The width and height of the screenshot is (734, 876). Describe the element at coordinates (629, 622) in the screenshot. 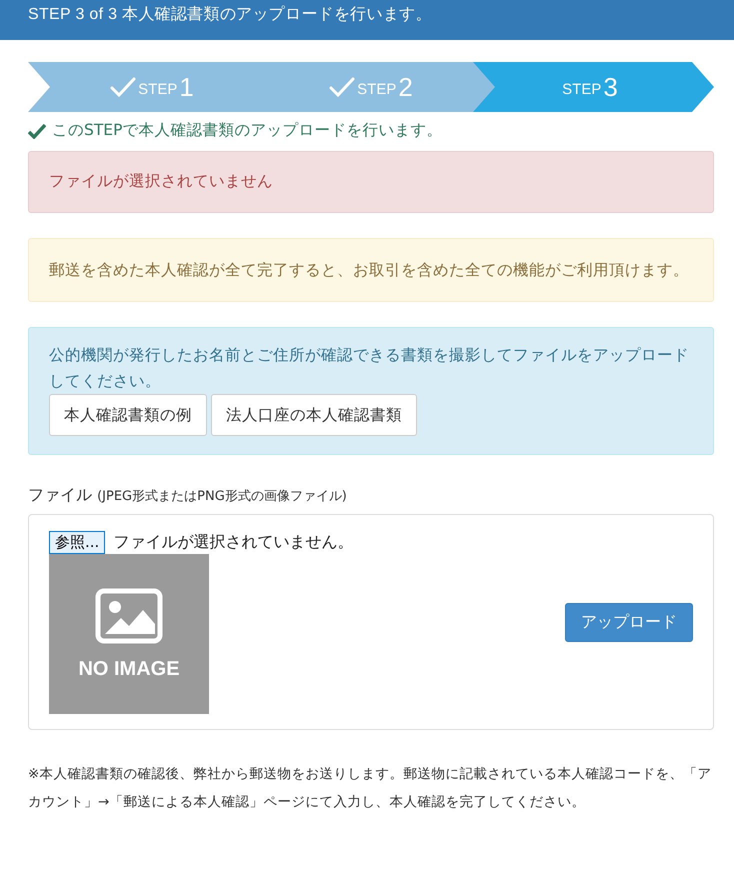

I see `upload-button: アップロード` at that location.